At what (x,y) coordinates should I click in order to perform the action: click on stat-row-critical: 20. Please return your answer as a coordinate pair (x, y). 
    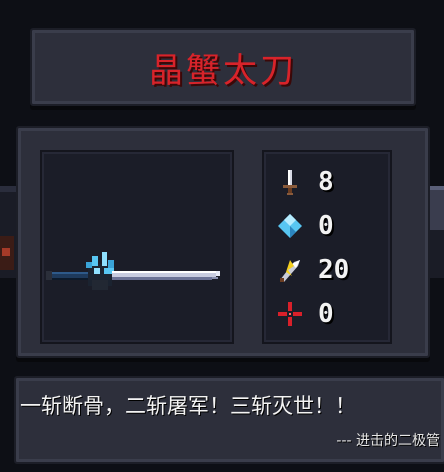
    Looking at the image, I should click on (331, 270).